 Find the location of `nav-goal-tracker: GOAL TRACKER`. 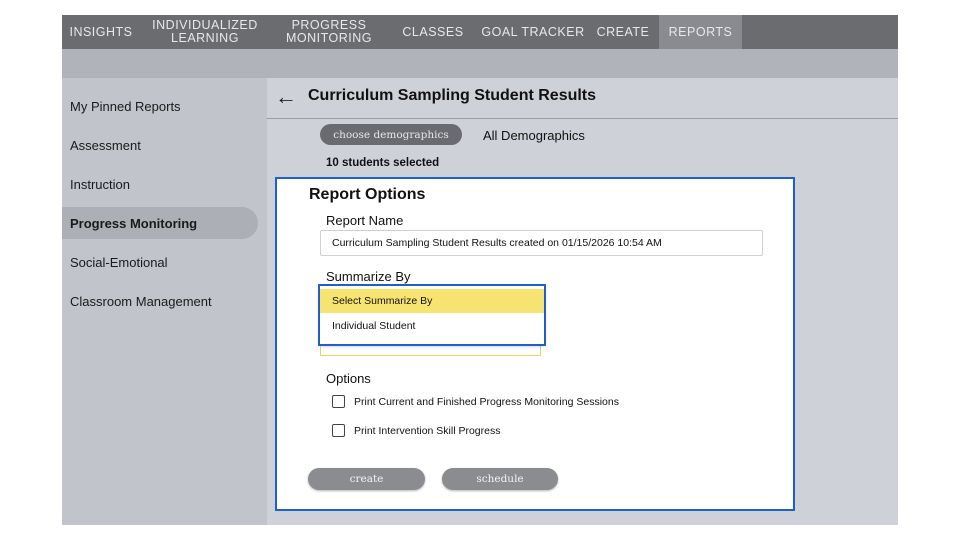

nav-goal-tracker: GOAL TRACKER is located at coordinates (533, 32).